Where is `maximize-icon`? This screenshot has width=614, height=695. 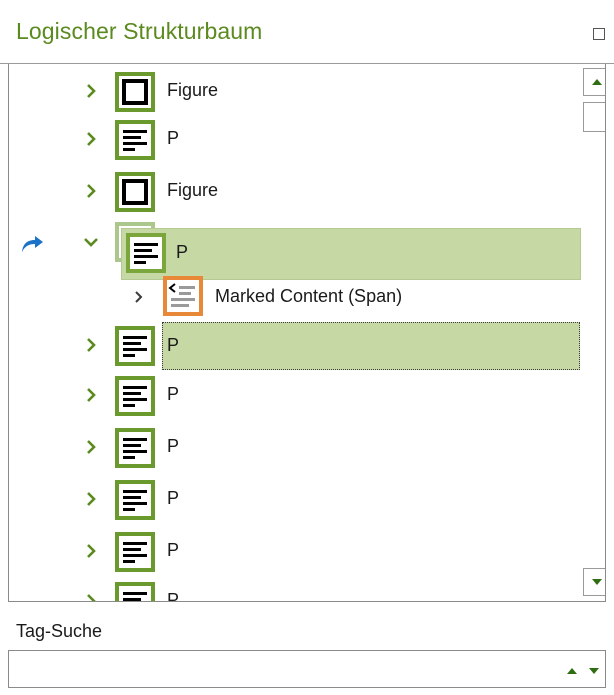
maximize-icon is located at coordinates (599, 34).